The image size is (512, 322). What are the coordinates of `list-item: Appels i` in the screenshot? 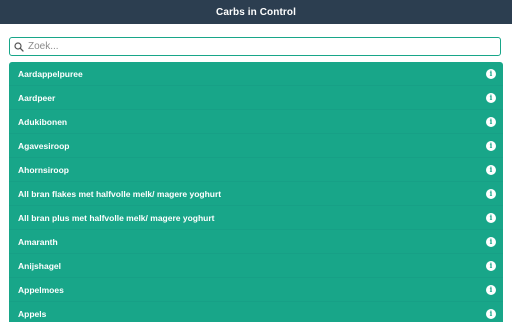 It's located at (256, 312).